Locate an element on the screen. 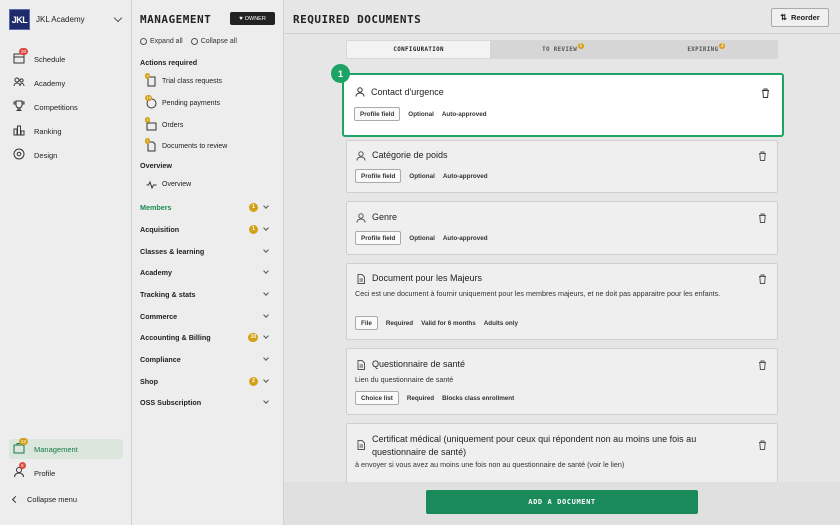 This screenshot has height=525, width=840. tag: Auto-approved is located at coordinates (464, 114).